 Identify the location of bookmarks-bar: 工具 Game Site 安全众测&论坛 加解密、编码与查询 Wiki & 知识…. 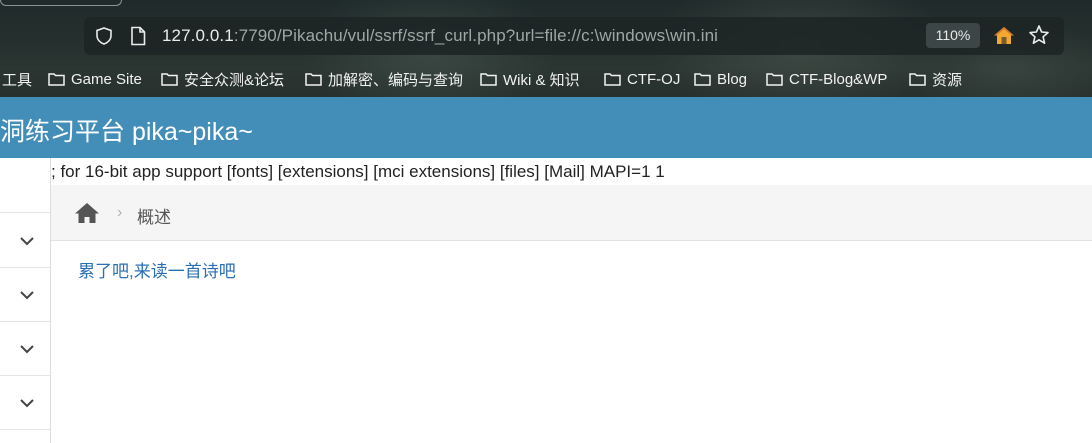
(546, 78).